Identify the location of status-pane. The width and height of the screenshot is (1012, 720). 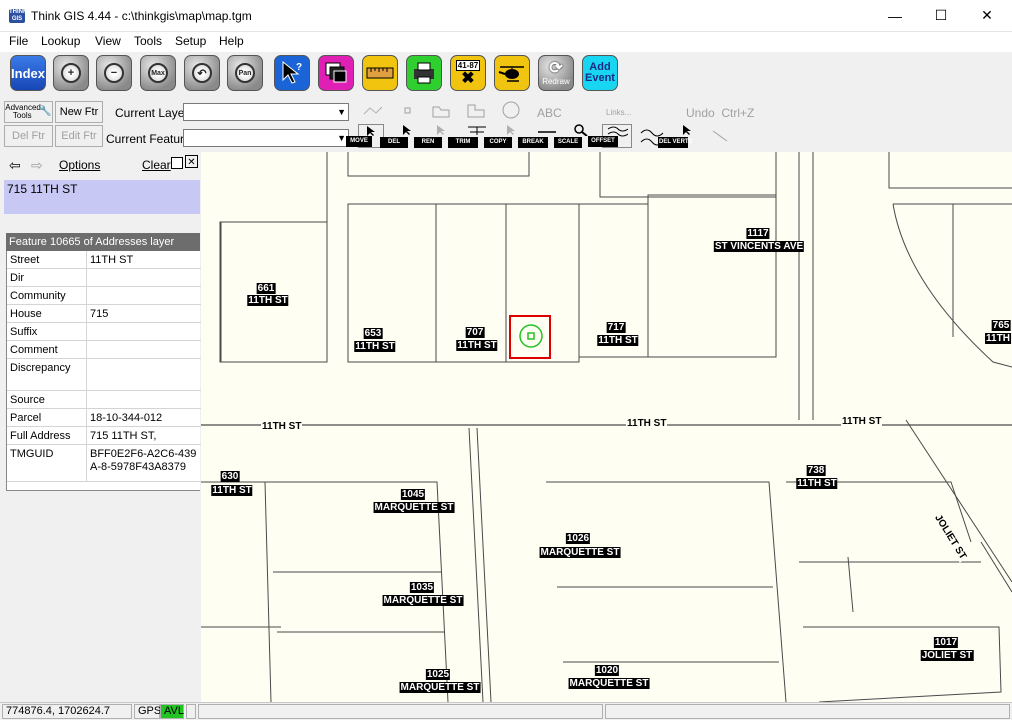
(807, 711).